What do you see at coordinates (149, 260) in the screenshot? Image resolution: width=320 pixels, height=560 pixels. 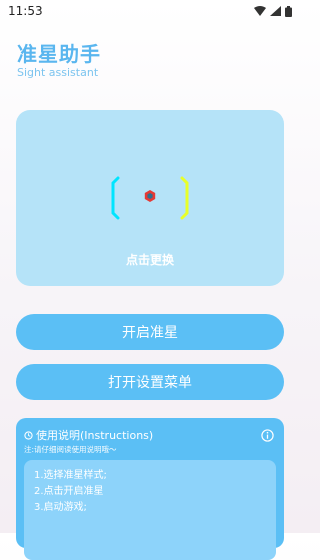 I see `change-crosshair-label: 点击更换` at bounding box center [149, 260].